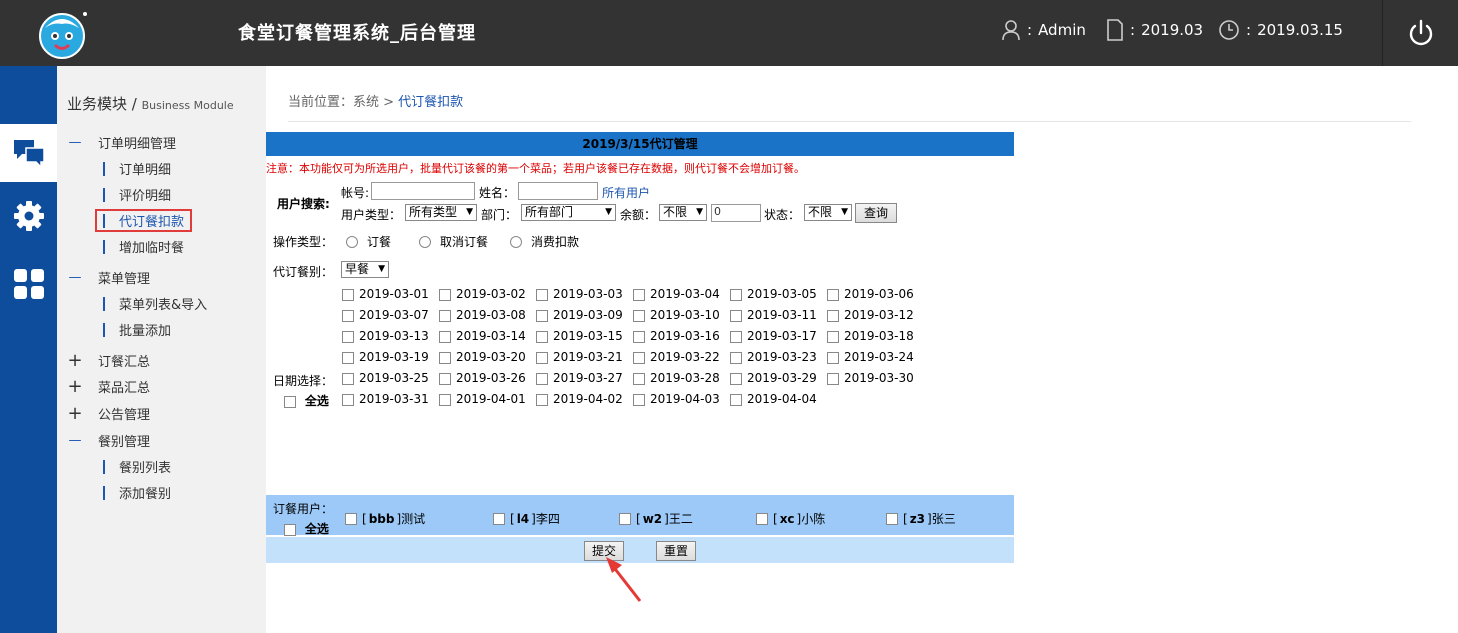 This screenshot has width=1458, height=633. What do you see at coordinates (921, 518) in the screenshot?
I see `user-checkbox-z3: [z3] 张三` at bounding box center [921, 518].